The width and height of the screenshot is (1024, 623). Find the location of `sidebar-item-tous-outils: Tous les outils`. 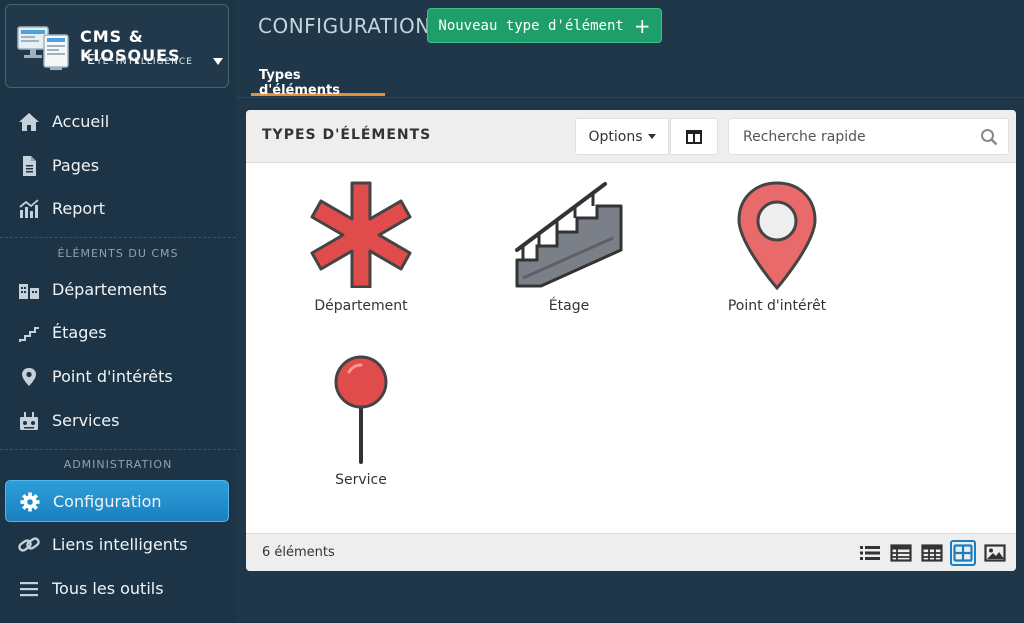

sidebar-item-tous-outils: Tous les outils is located at coordinates (117, 589).